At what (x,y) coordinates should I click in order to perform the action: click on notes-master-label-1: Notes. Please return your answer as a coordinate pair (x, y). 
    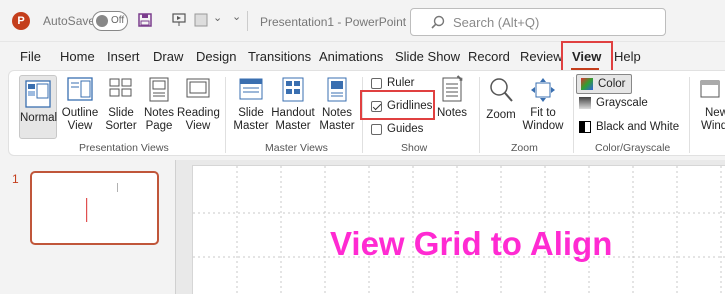
    Looking at the image, I should click on (337, 113).